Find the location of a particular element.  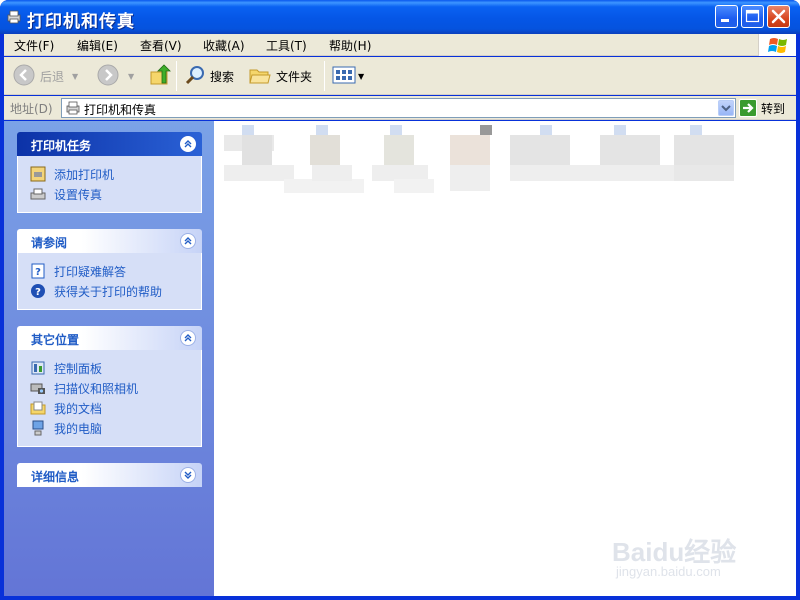

panel-body: 添加打印机 设置传真 is located at coordinates (109, 184).